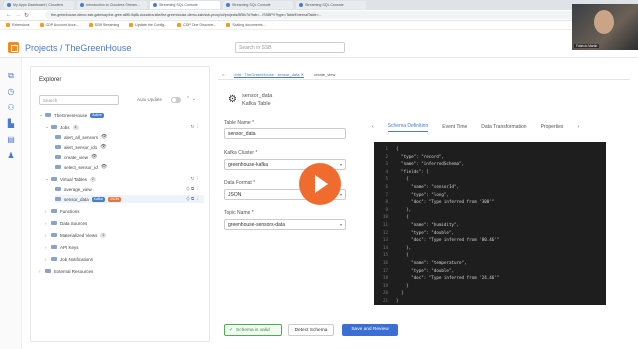  What do you see at coordinates (490, 249) in the screenshot?
I see `code-line: 14 },` at bounding box center [490, 249].